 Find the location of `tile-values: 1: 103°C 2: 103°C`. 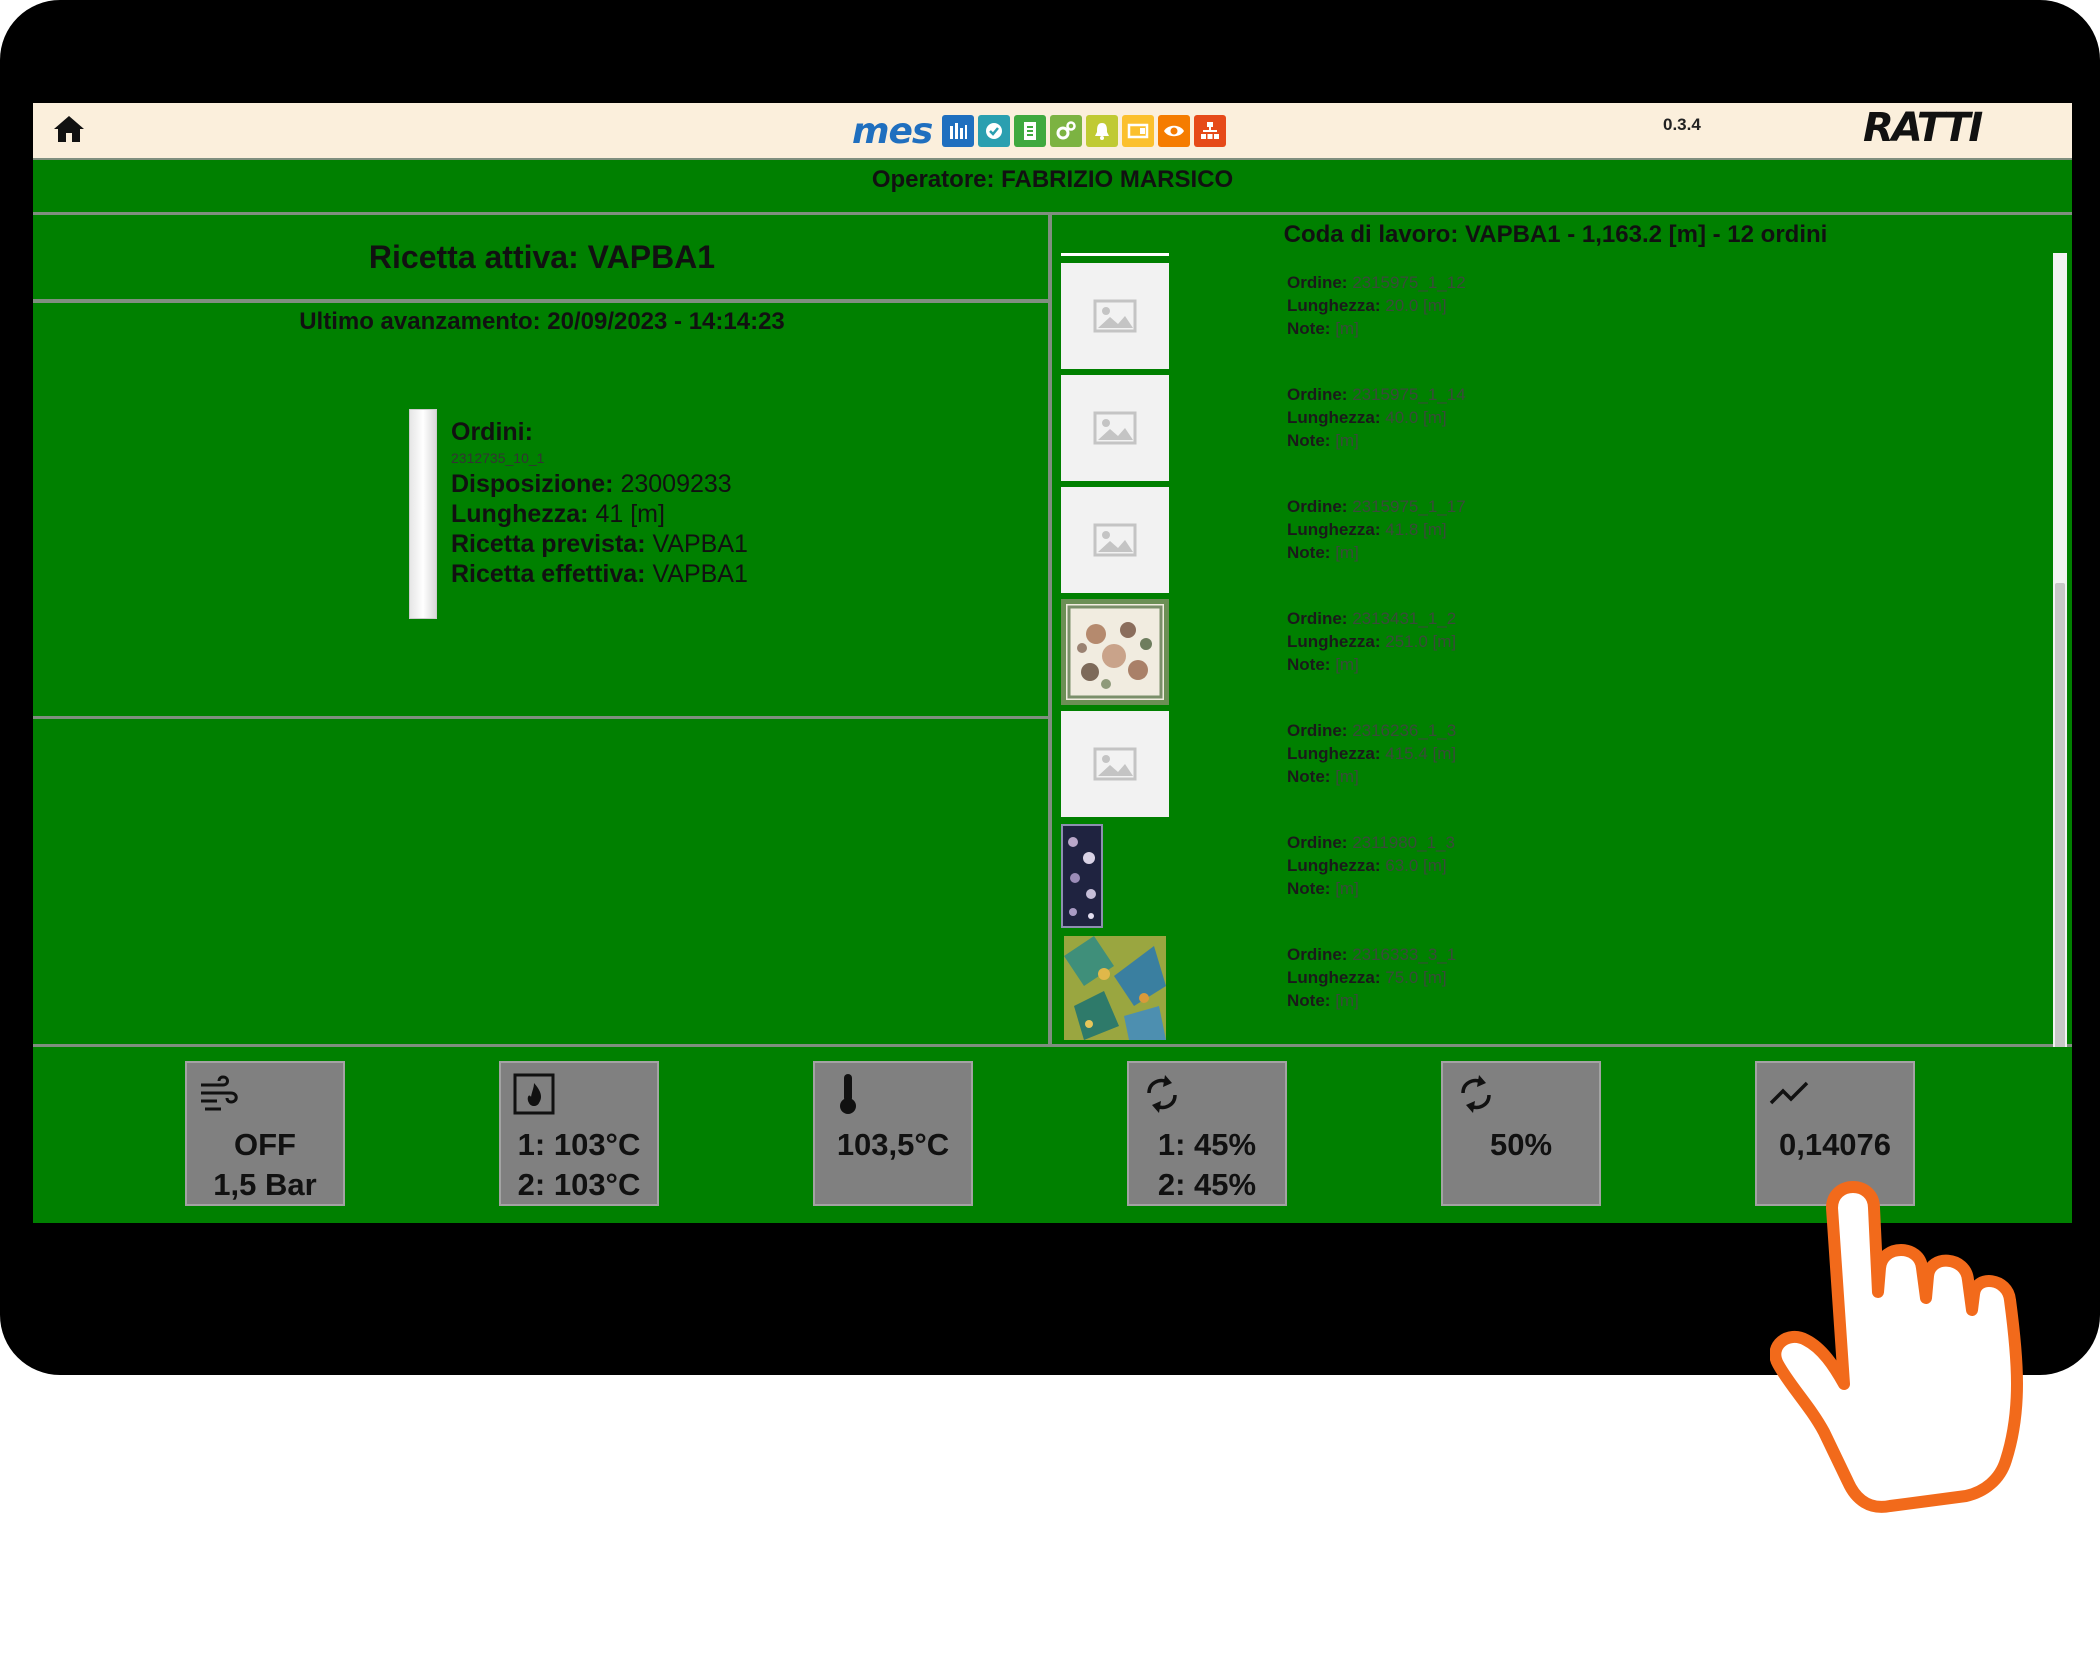

tile-values: 1: 103°C 2: 103°C is located at coordinates (579, 1165).